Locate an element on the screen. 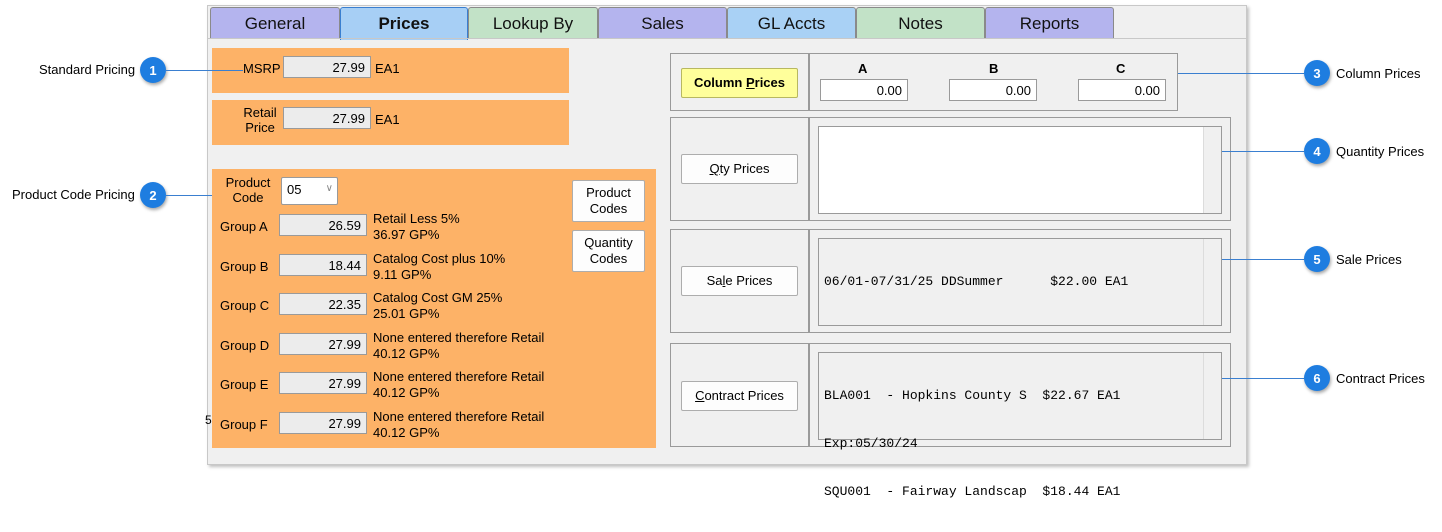 This screenshot has width=1442, height=532. column-a-field: 0.00 is located at coordinates (864, 90).